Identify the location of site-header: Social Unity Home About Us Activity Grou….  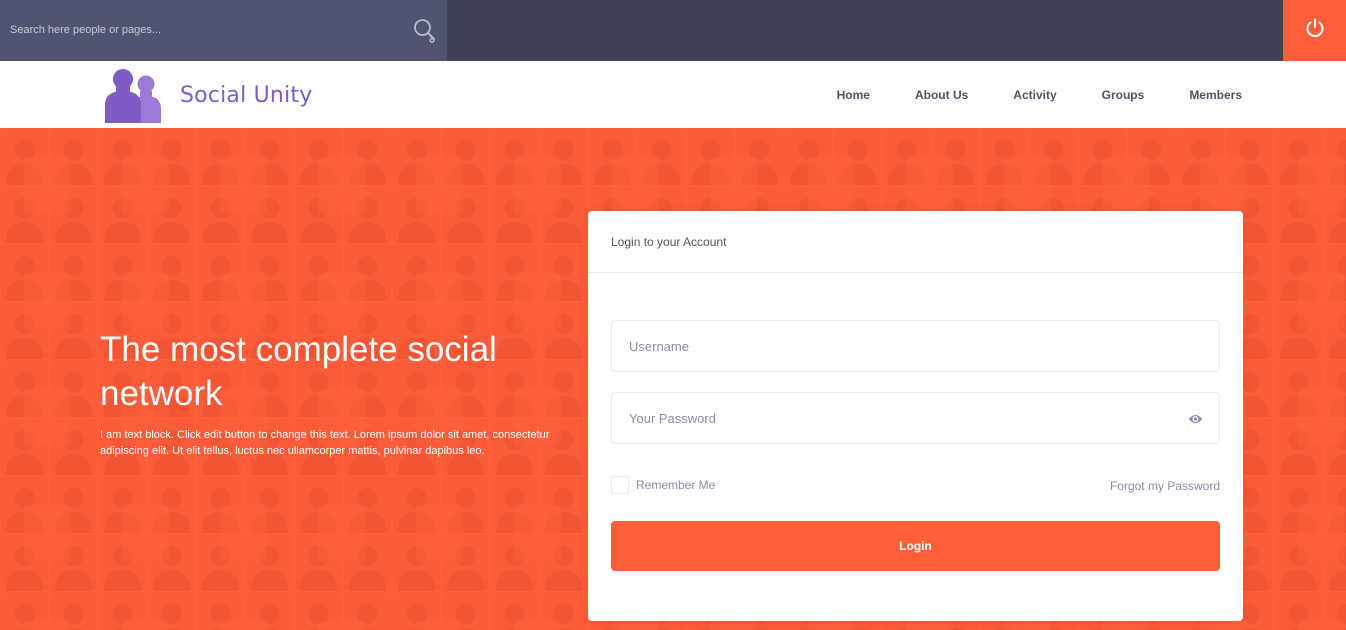
(673, 94).